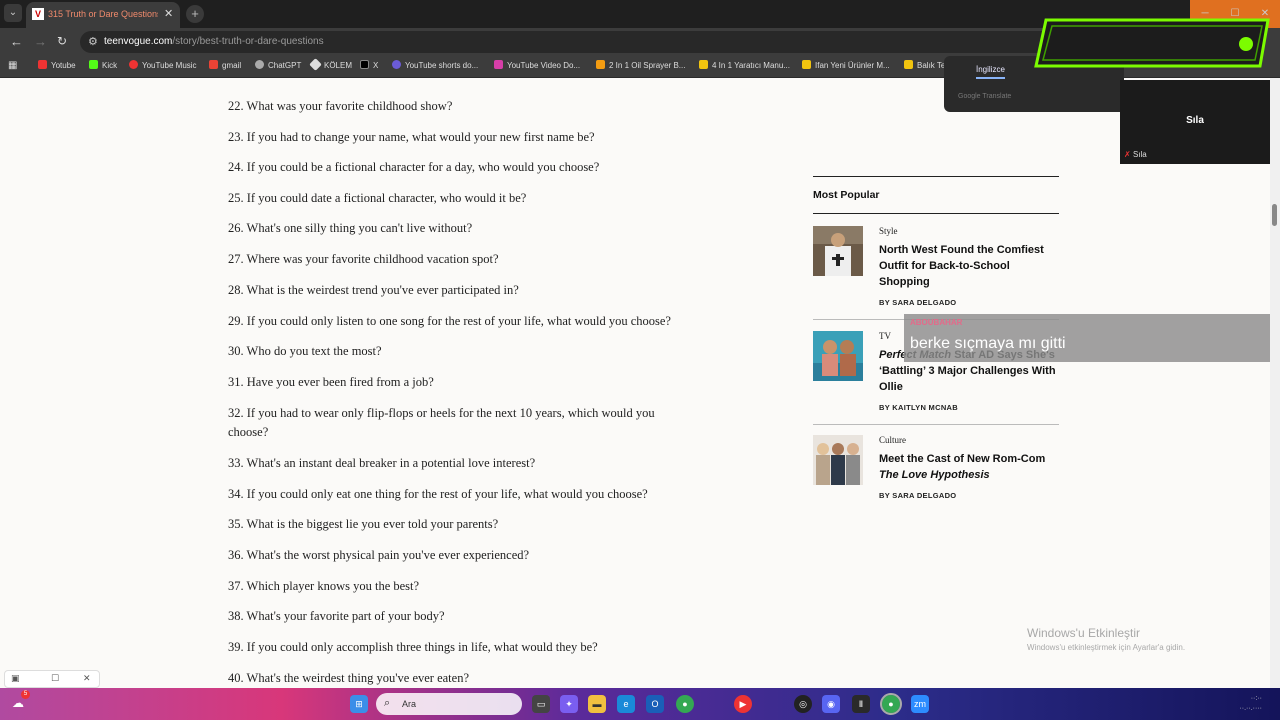 The width and height of the screenshot is (1280, 720). What do you see at coordinates (597, 704) in the screenshot?
I see `file-explorer-icon: ▬` at bounding box center [597, 704].